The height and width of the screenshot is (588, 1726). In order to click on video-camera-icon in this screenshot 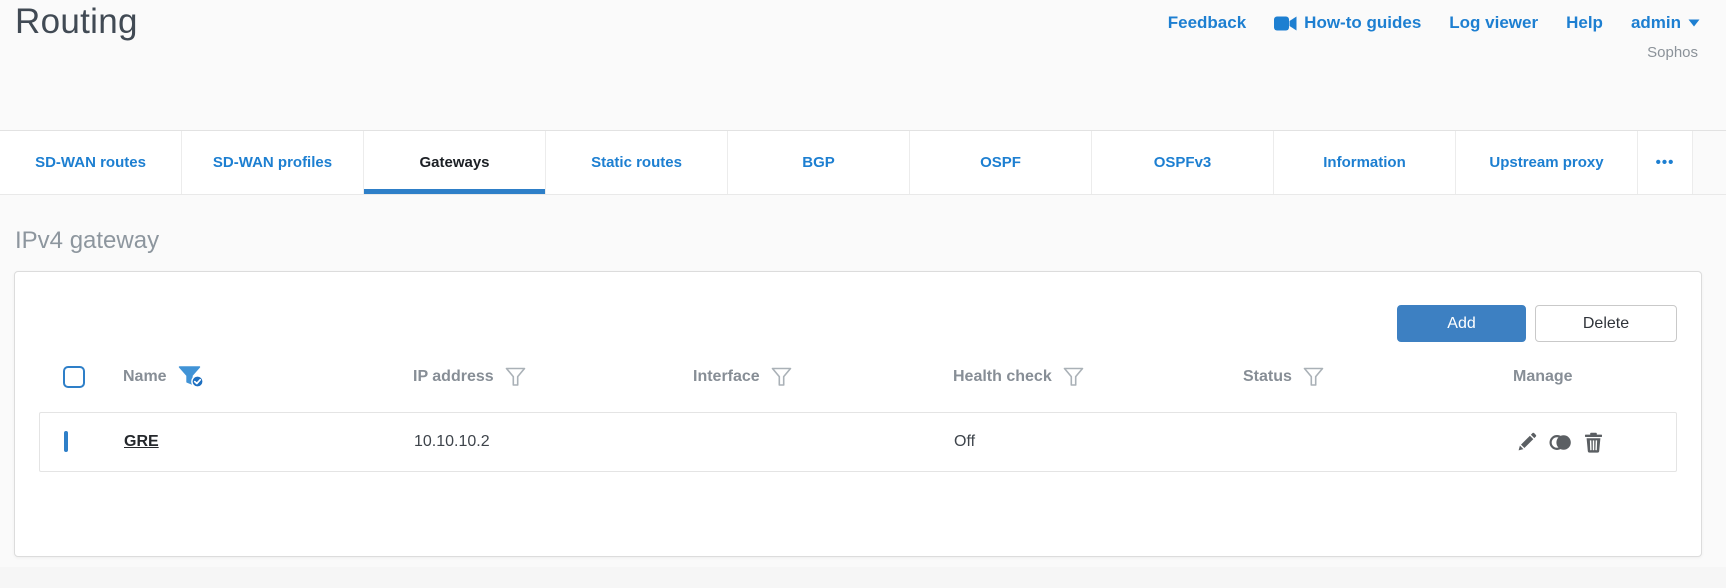, I will do `click(1285, 23)`.